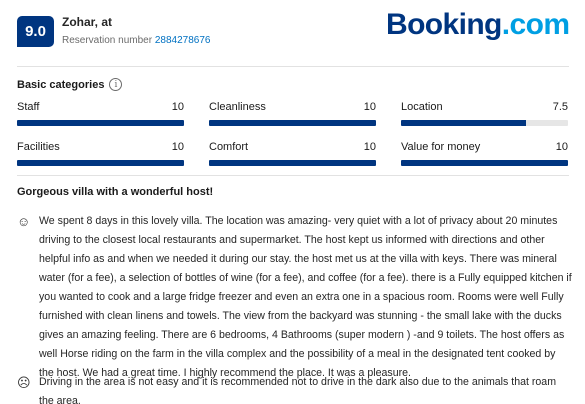  What do you see at coordinates (24, 382) in the screenshot?
I see `sad-face-icon: ☹` at bounding box center [24, 382].